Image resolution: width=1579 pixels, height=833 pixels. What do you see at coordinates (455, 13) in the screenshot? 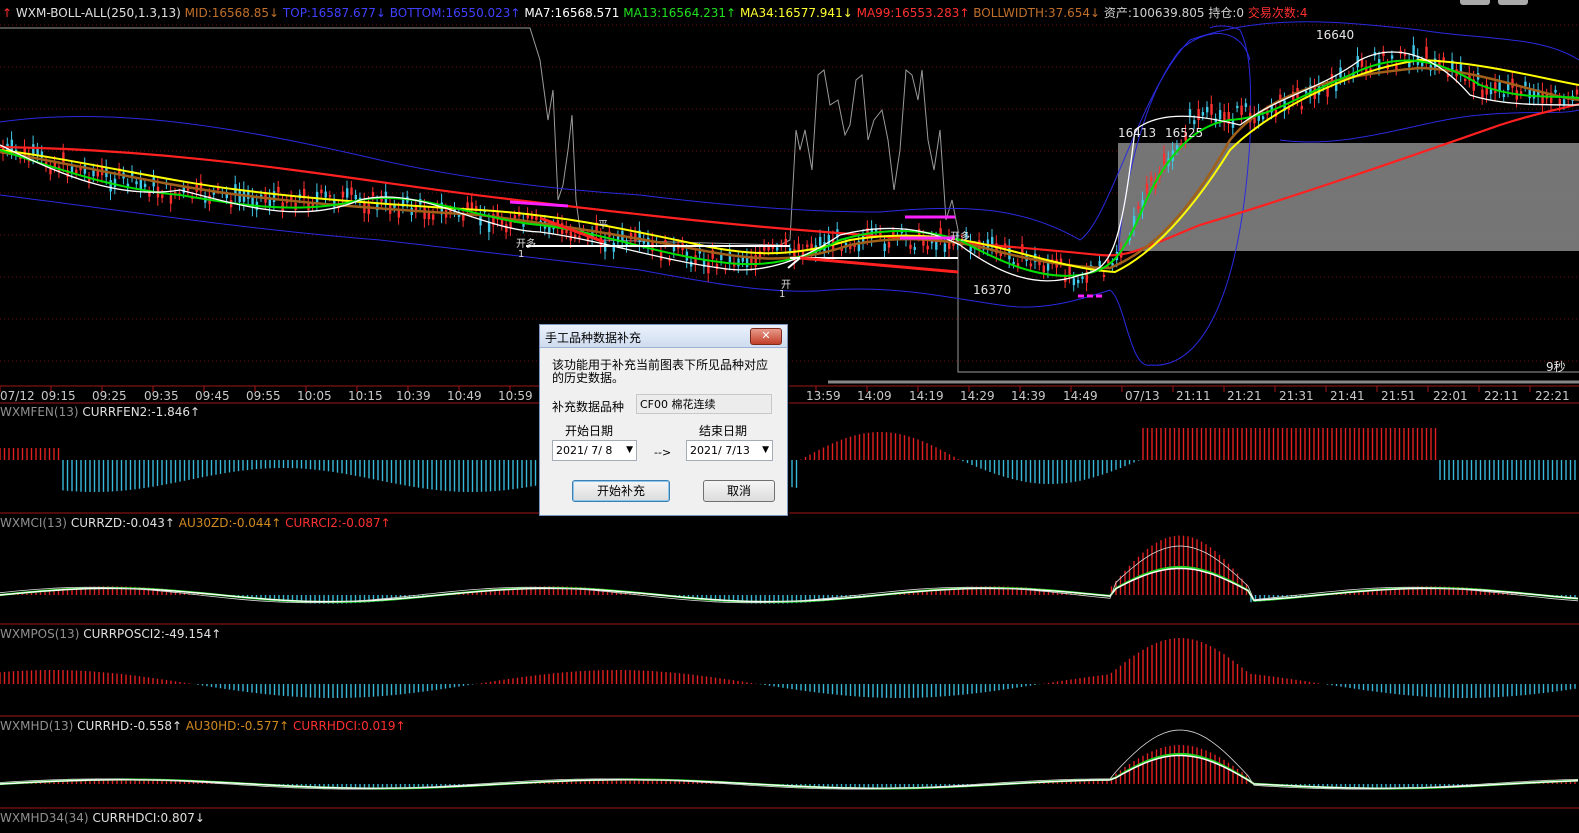
I see `bottom-value: BOTTOM:16550.023↑` at bounding box center [455, 13].